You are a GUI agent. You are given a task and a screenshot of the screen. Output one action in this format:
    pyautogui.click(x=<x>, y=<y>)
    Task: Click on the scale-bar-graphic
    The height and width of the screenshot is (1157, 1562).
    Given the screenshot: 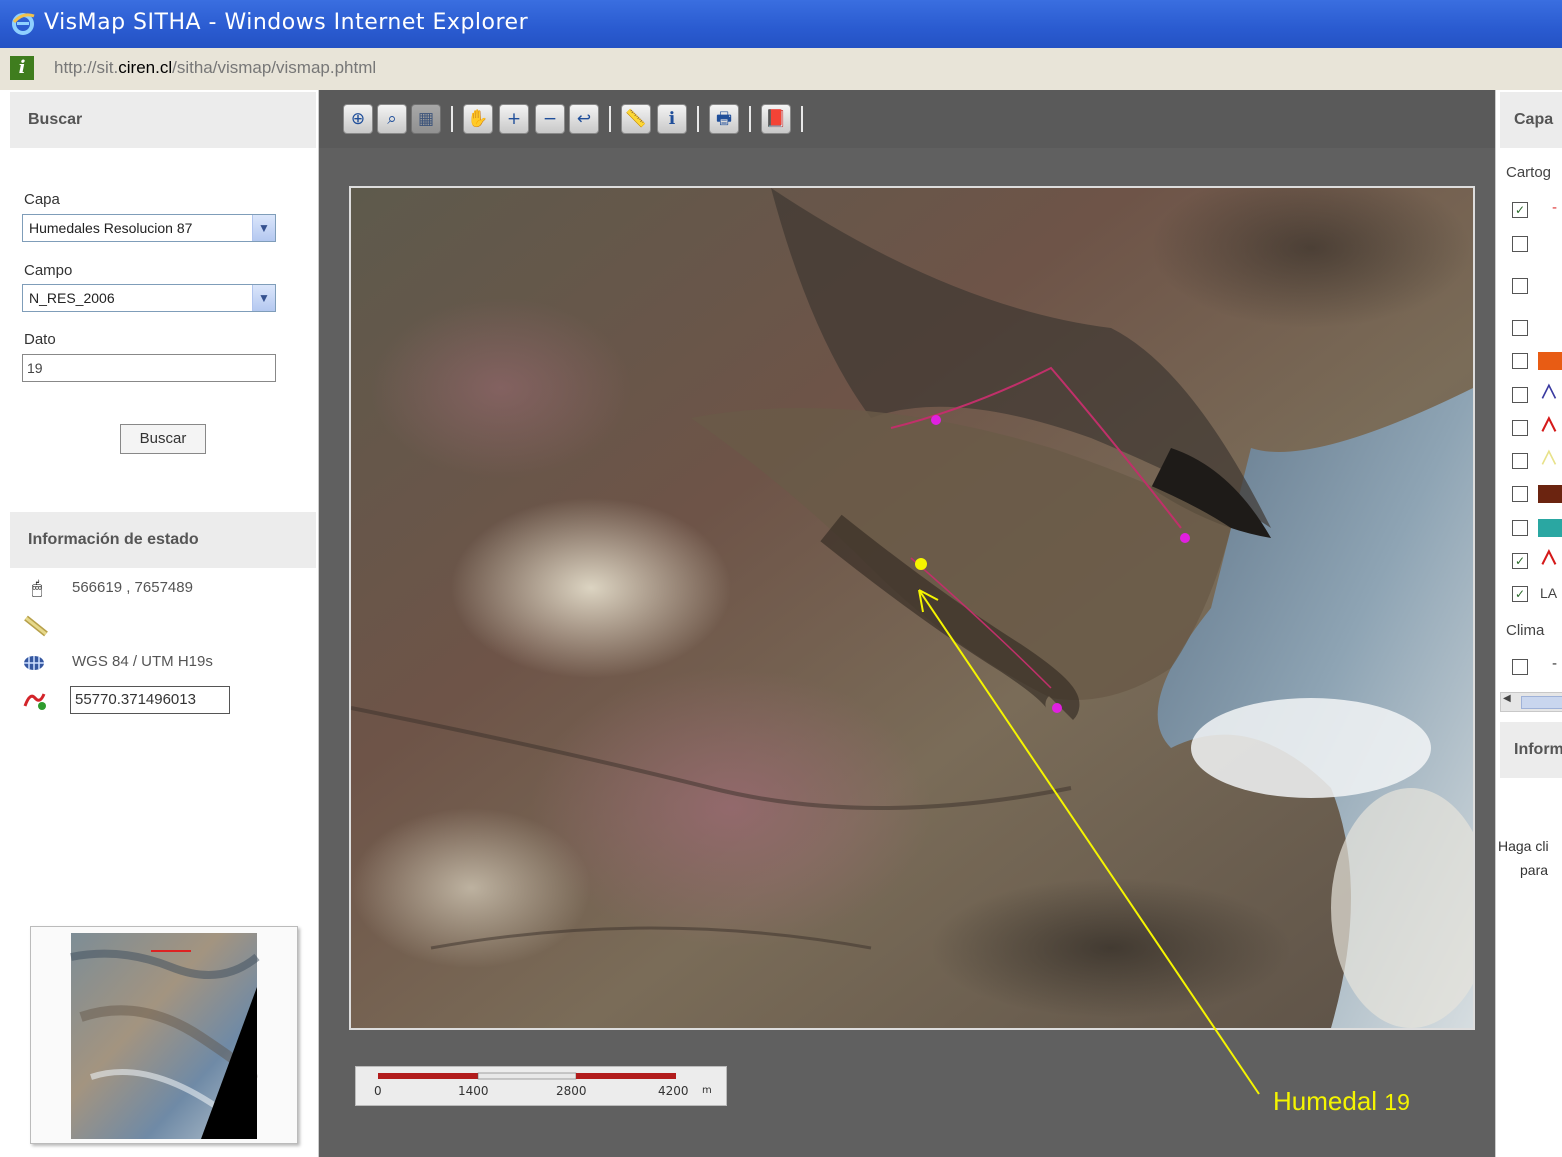 What is the action you would take?
    pyautogui.click(x=527, y=1076)
    